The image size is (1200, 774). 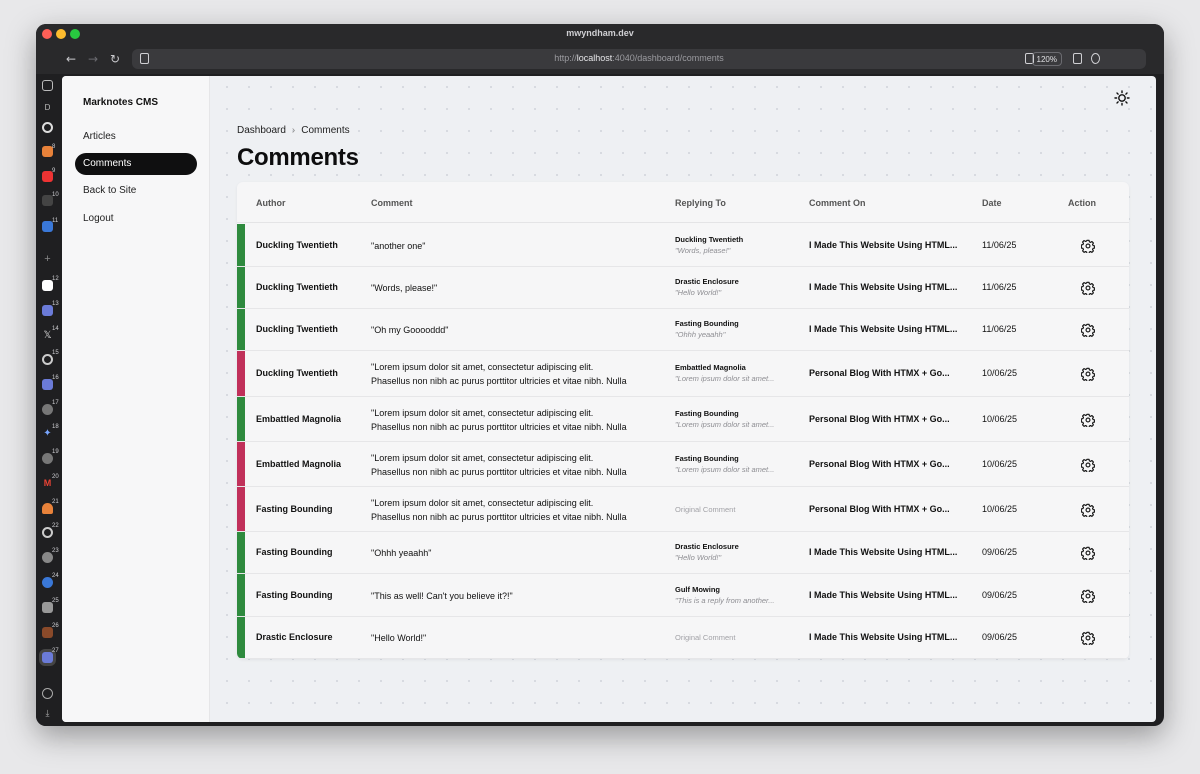 I want to click on download-icon: ⤓, so click(x=47, y=713).